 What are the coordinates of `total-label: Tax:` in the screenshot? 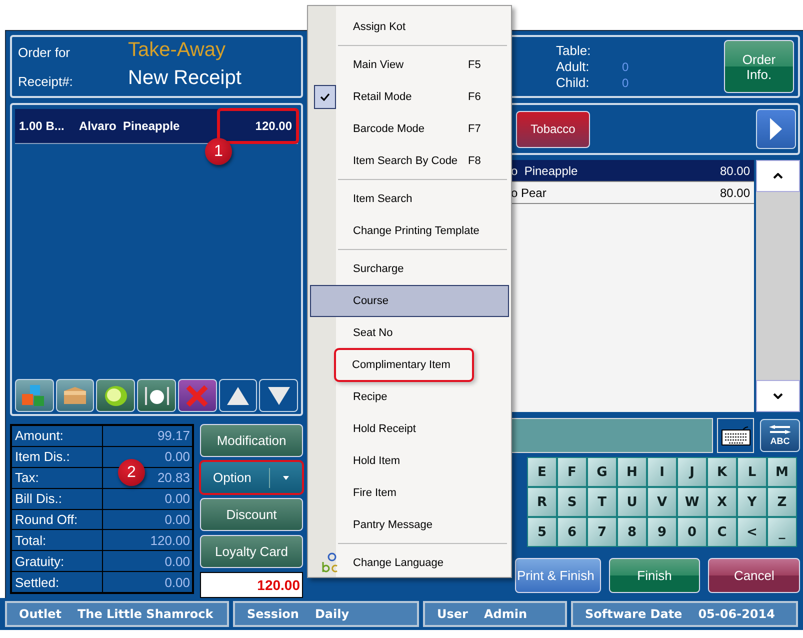 It's located at (57, 478).